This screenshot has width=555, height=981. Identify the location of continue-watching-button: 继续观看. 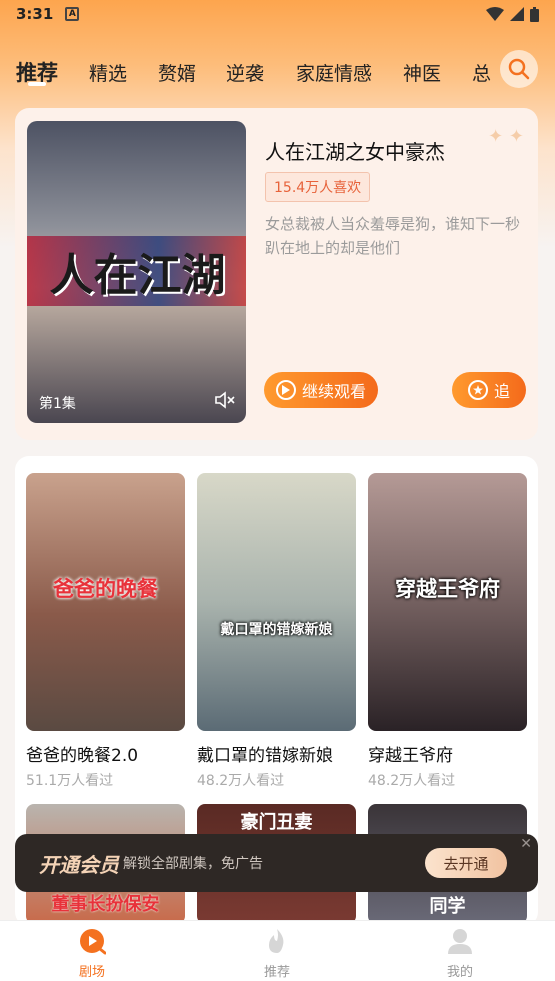
(321, 390).